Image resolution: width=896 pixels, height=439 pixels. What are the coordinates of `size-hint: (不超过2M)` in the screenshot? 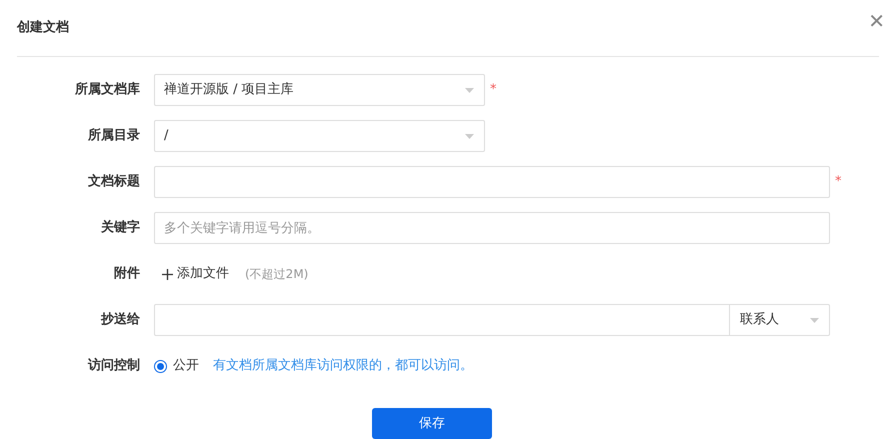 It's located at (276, 274).